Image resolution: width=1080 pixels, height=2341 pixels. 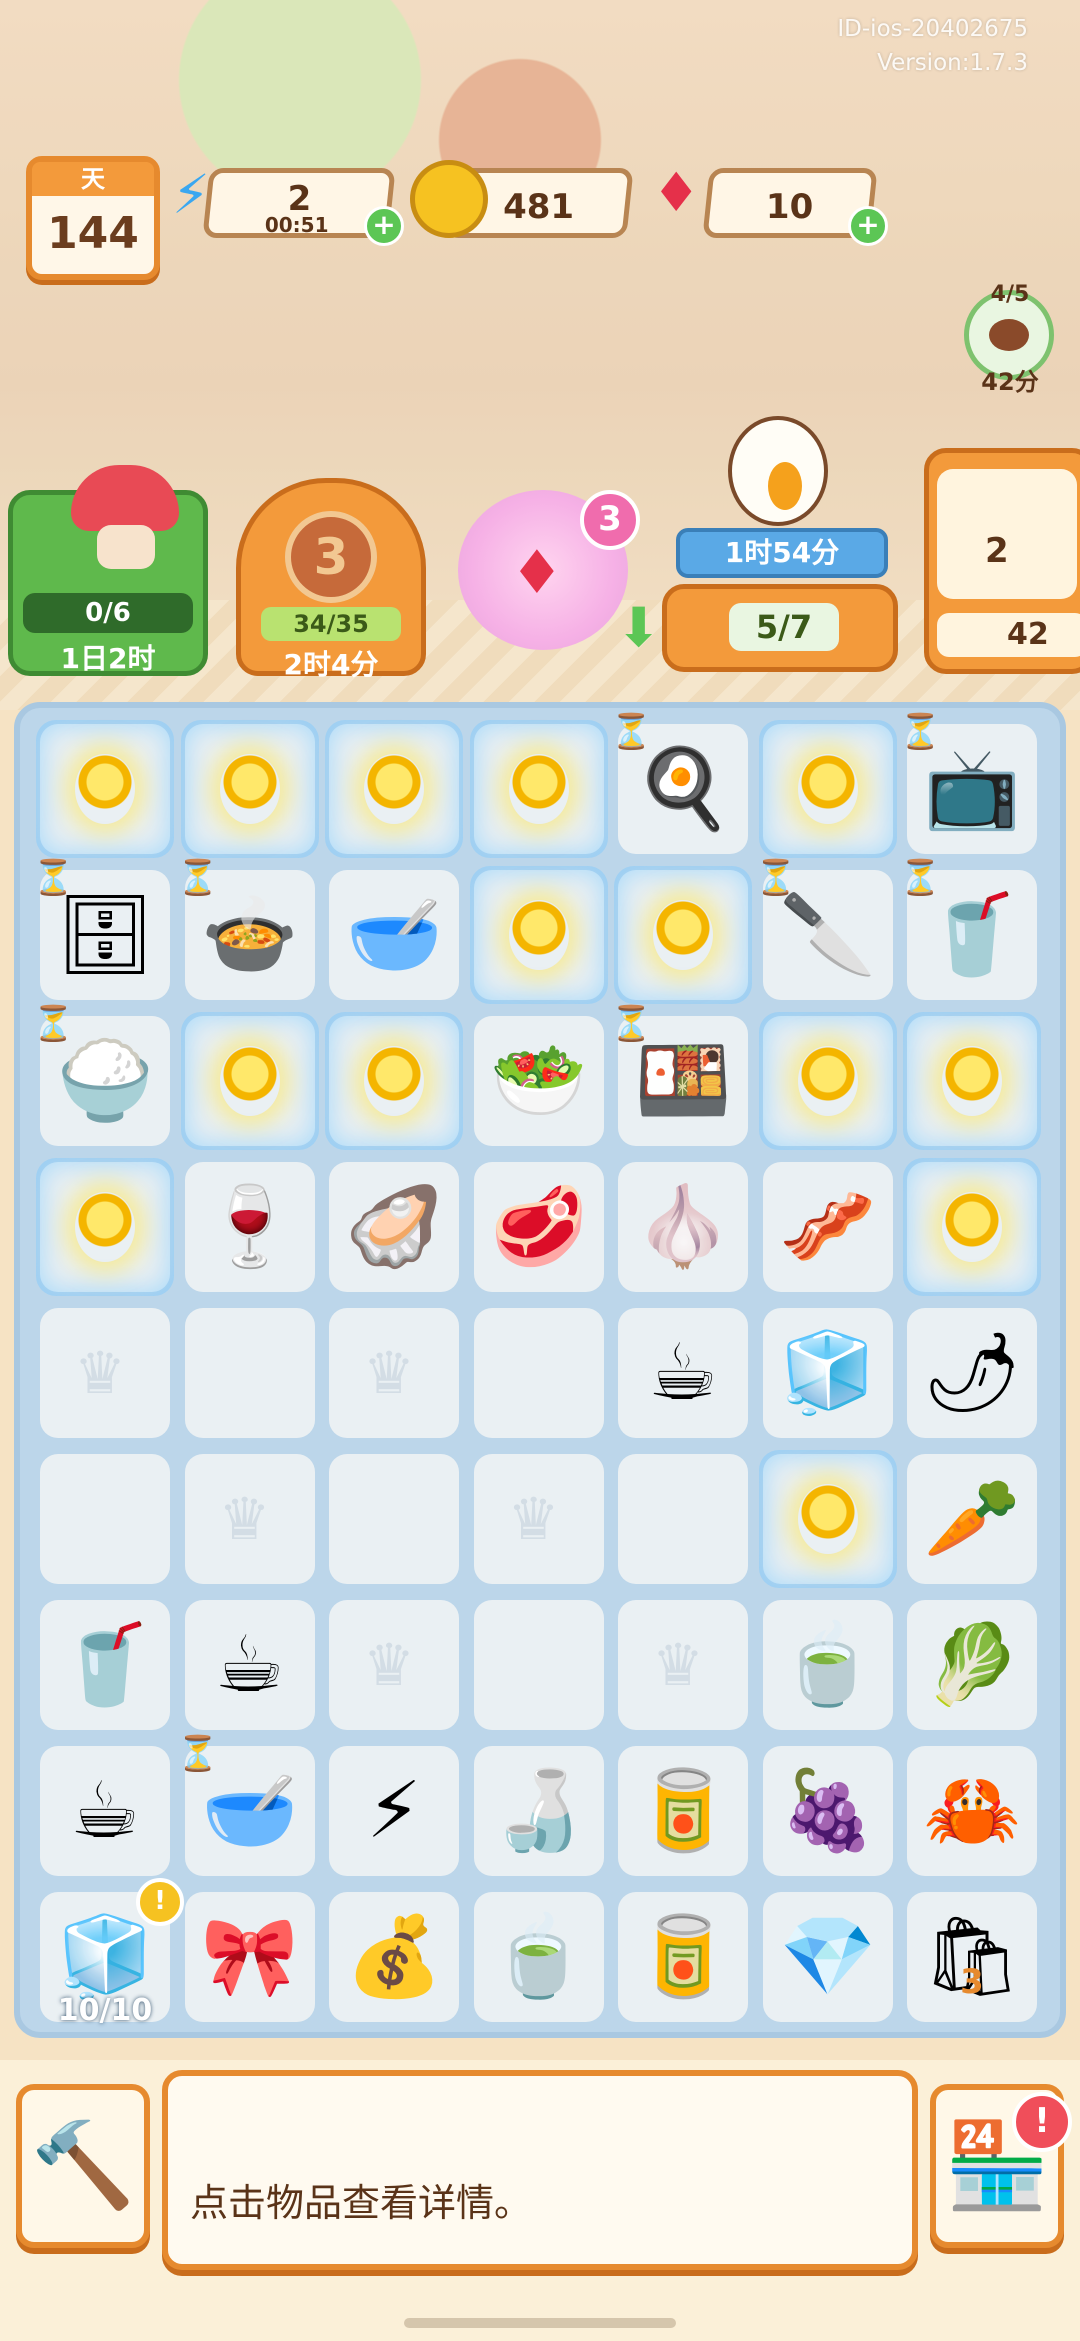 I want to click on build-info: ID-ios-20402675 Version:1.7.3, so click(x=932, y=46).